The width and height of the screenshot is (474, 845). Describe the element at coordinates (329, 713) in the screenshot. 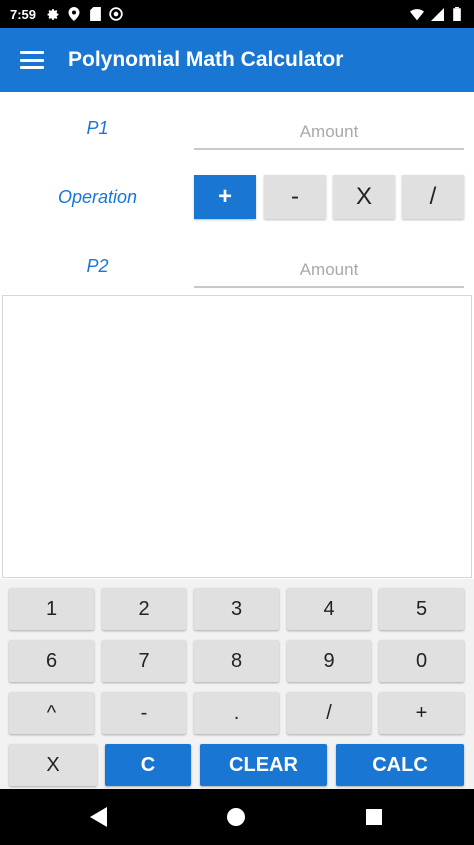

I see `key-divide: /` at that location.